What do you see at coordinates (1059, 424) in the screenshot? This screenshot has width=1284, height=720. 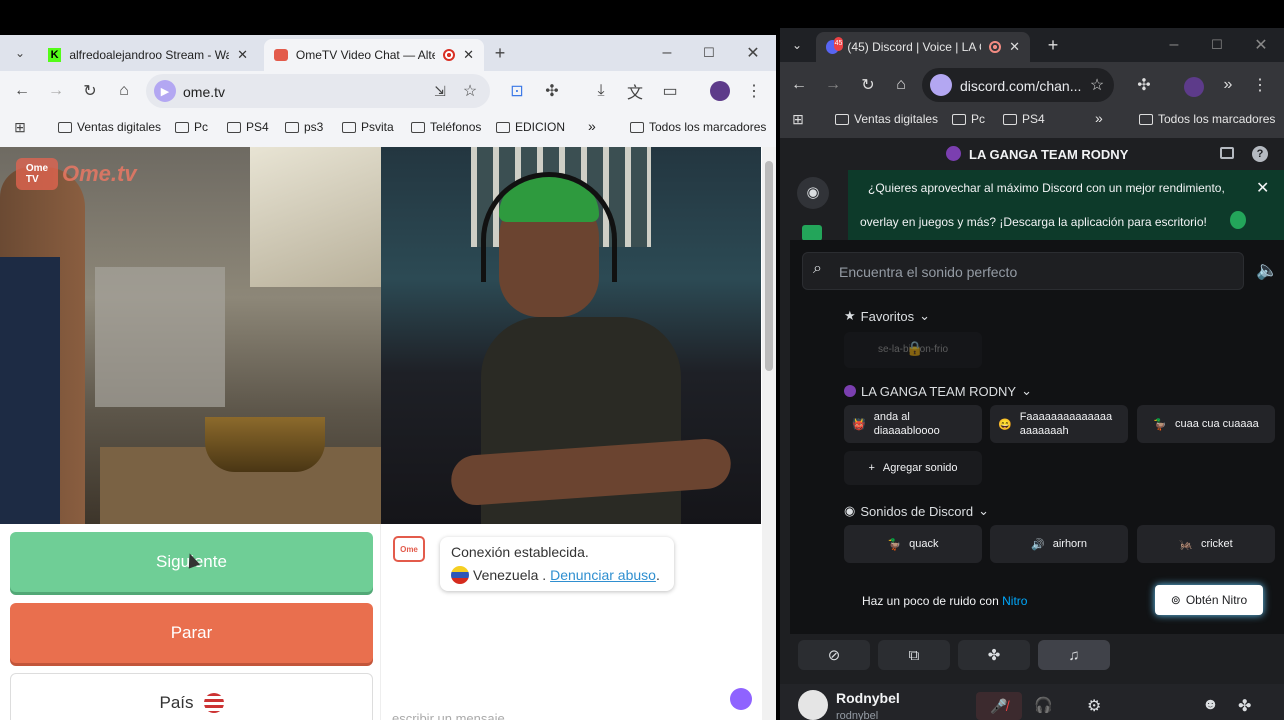 I see `sound-faaah: 😄 Faaaaaaaaaaaaaaaaaaaaah` at bounding box center [1059, 424].